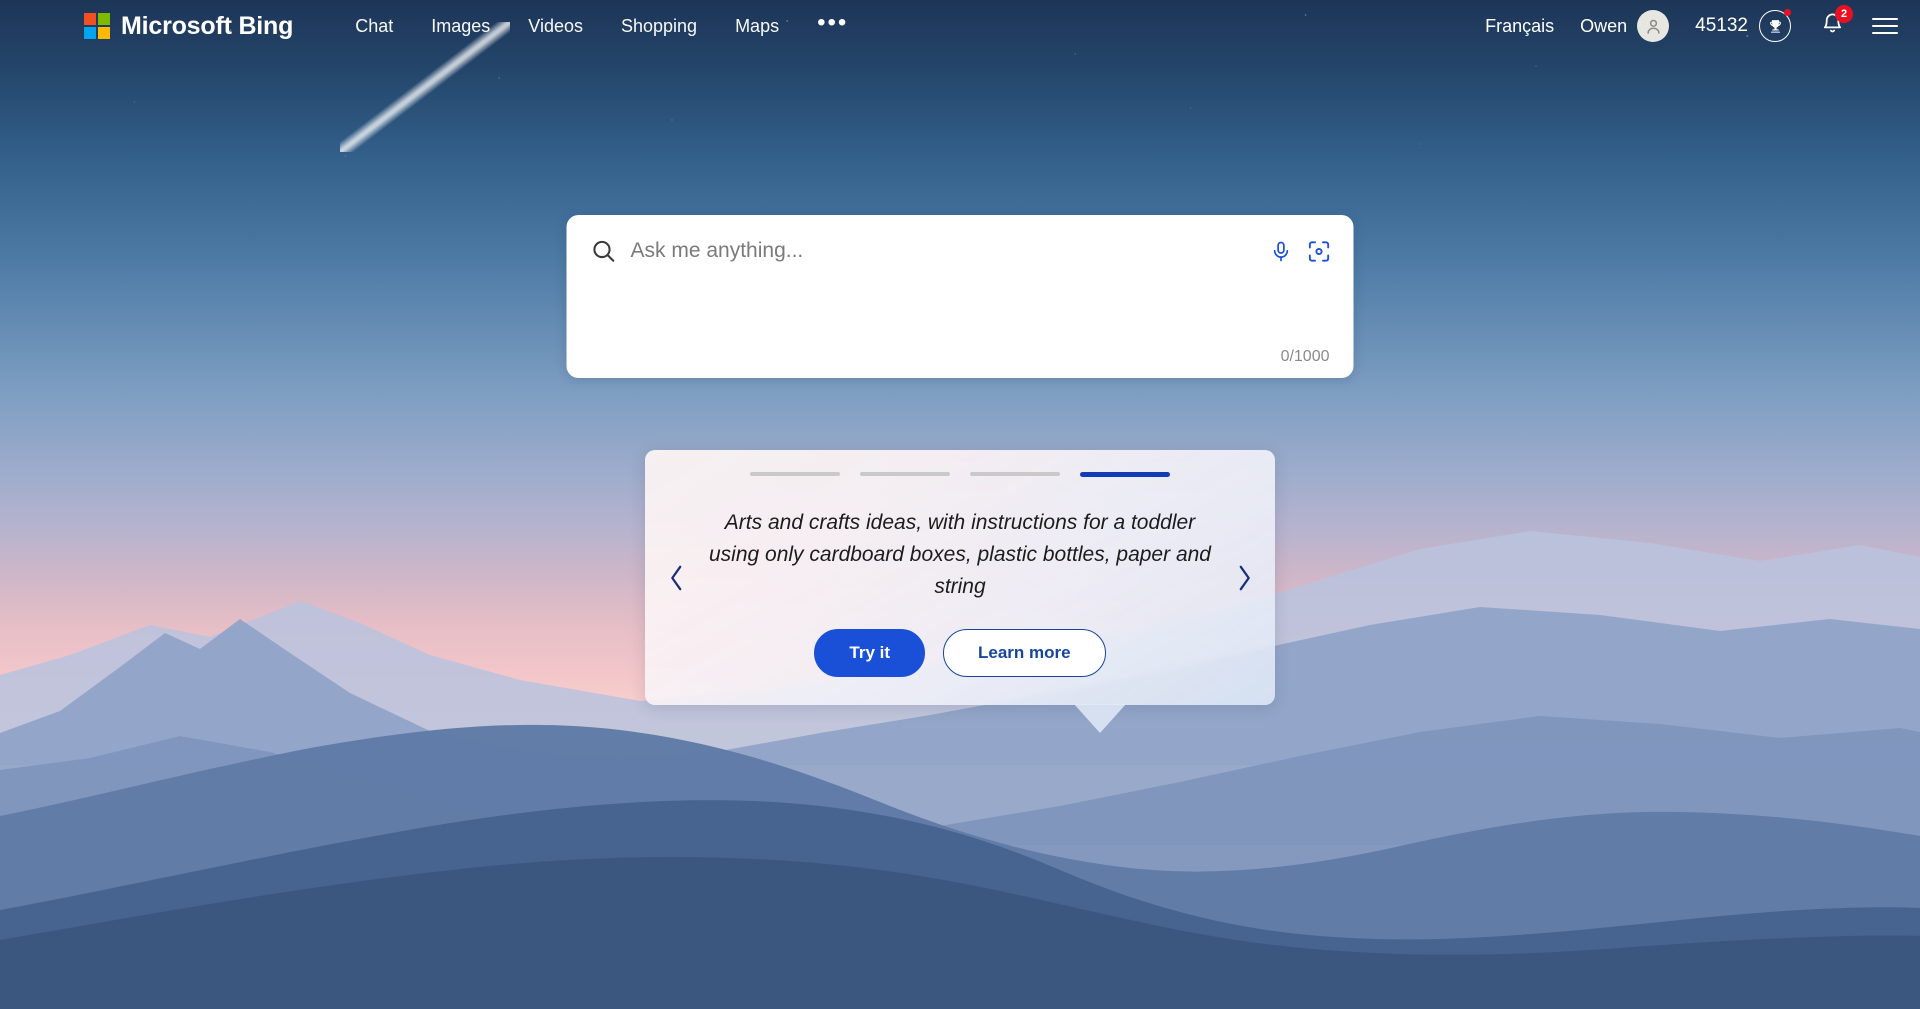 This screenshot has height=1009, width=1920. Describe the element at coordinates (1519, 26) in the screenshot. I see `language-selector: Français` at that location.